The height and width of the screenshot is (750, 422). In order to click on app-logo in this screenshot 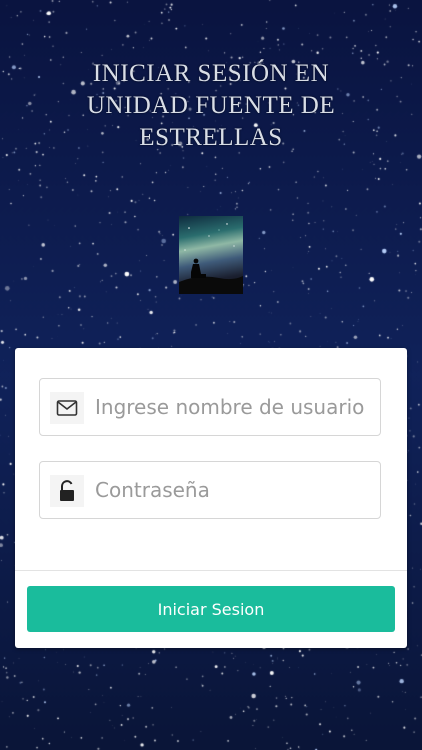, I will do `click(211, 255)`.